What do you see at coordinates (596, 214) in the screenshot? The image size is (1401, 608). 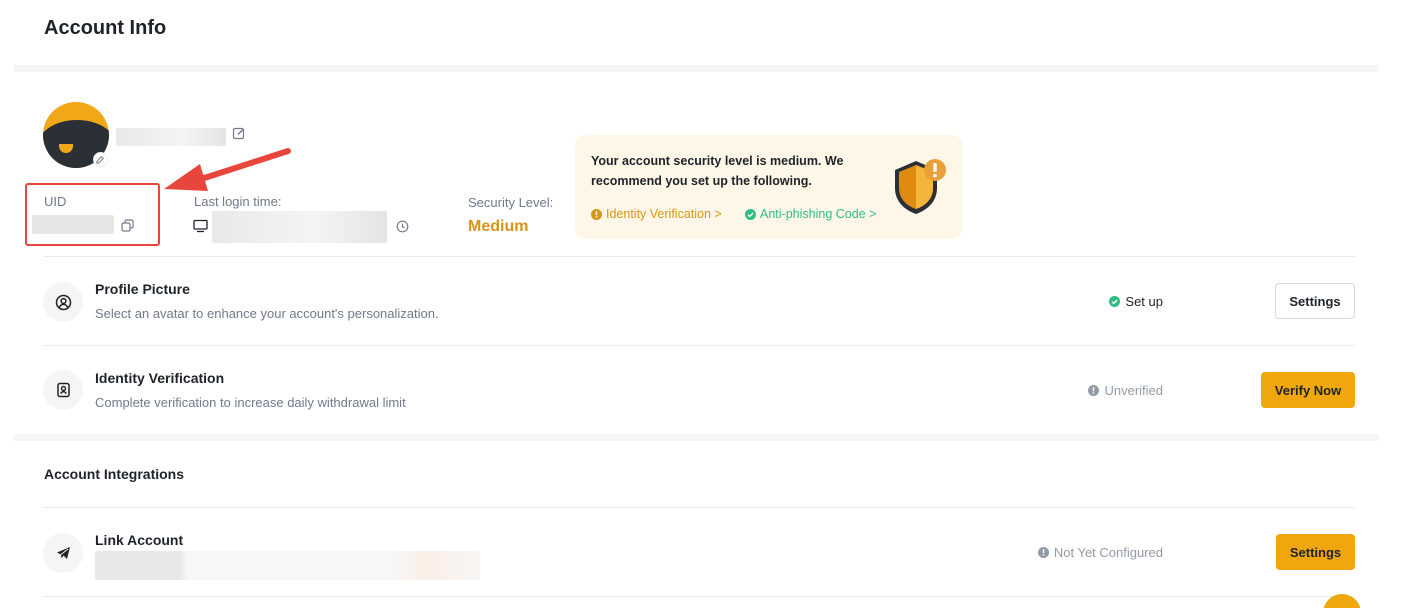 I see `warning-icon` at bounding box center [596, 214].